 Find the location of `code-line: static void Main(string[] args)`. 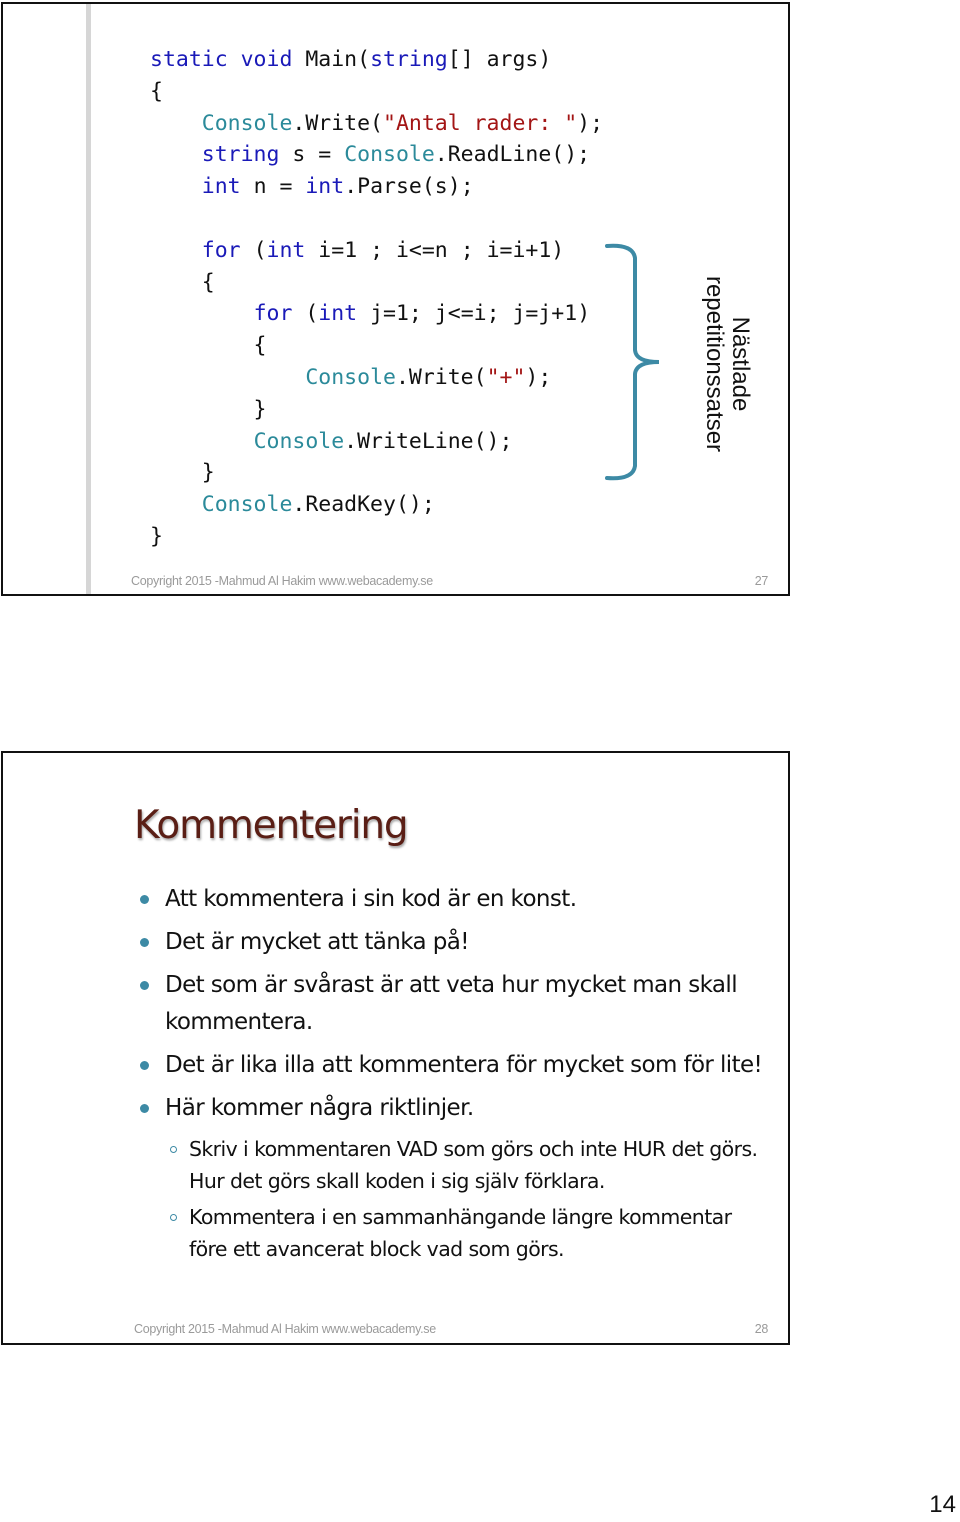

code-line: static void Main(string[] args) is located at coordinates (376, 60).